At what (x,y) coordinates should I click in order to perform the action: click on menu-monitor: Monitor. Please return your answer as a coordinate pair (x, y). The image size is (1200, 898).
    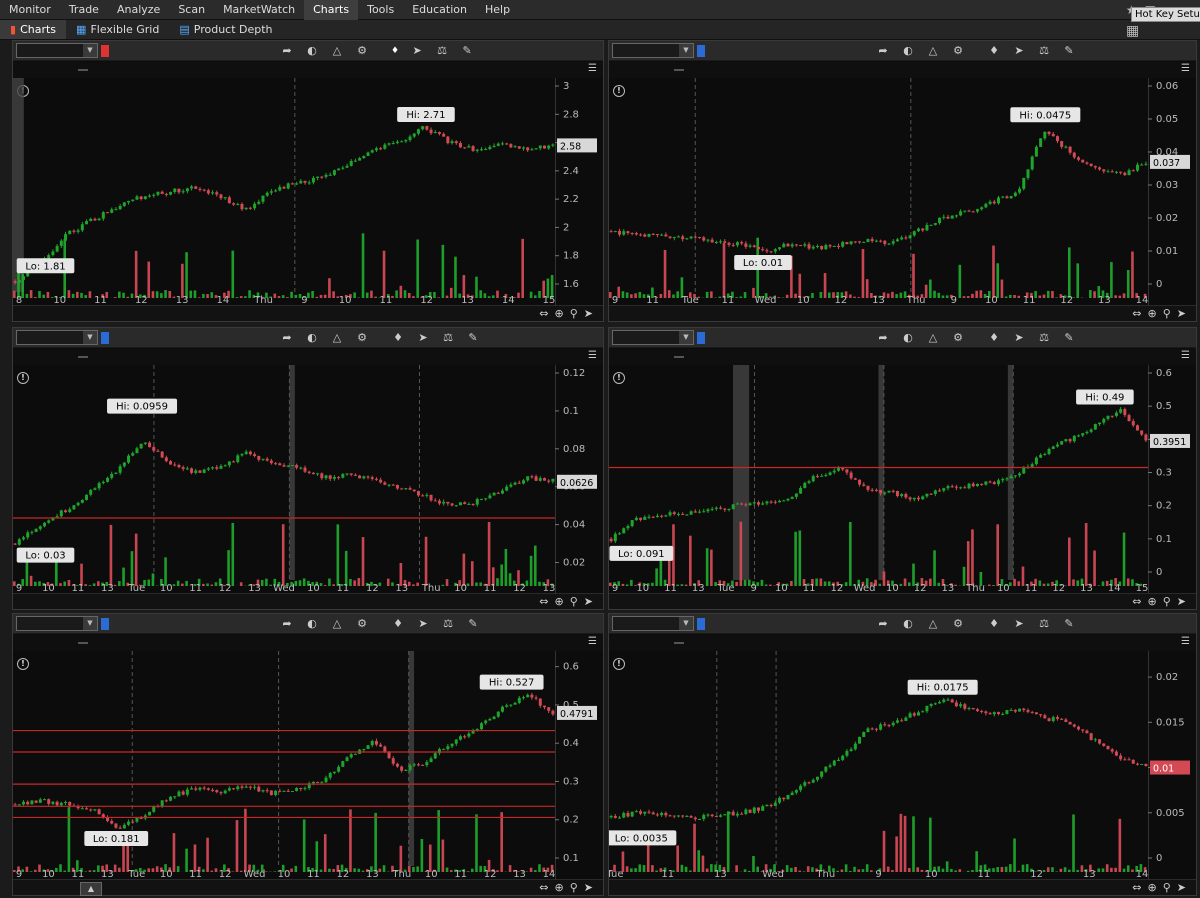
    Looking at the image, I should click on (30, 10).